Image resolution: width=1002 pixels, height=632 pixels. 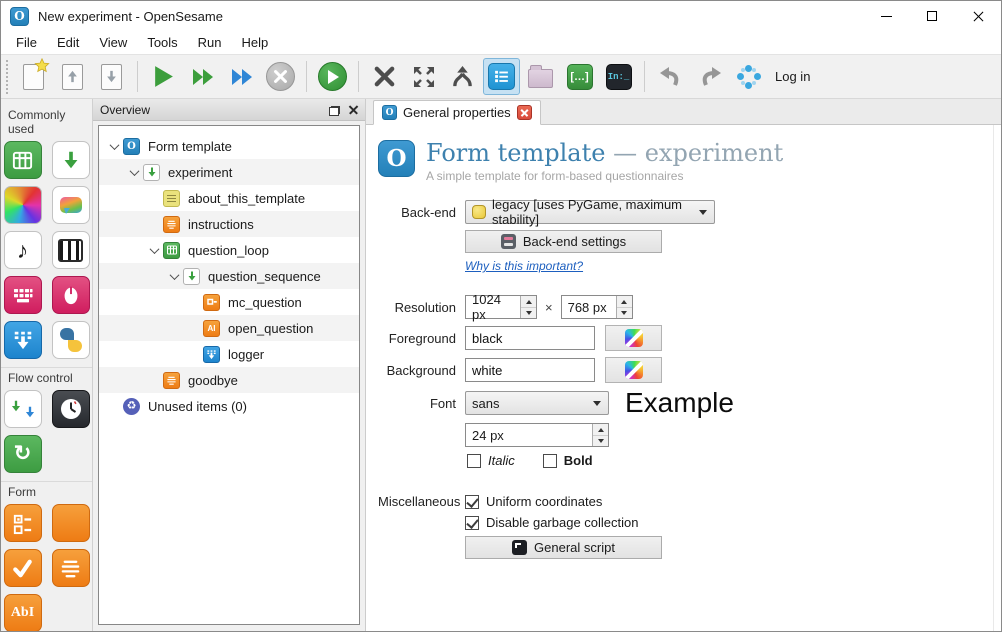 What do you see at coordinates (70, 523) in the screenshot?
I see `item-form-consent-button` at bounding box center [70, 523].